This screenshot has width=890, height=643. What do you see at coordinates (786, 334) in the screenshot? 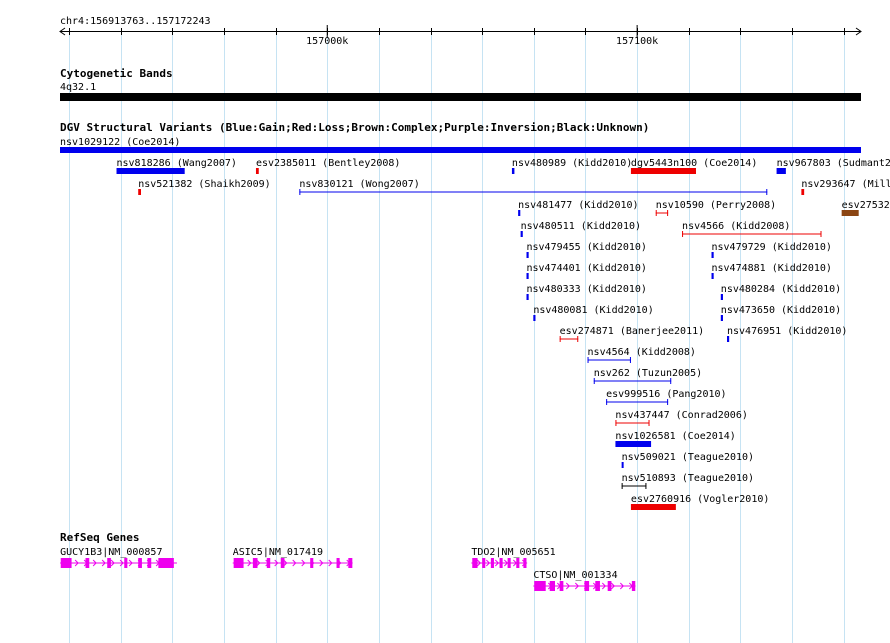
I see `dgv-feature: nsv476951 (Kidd2010)` at bounding box center [786, 334].